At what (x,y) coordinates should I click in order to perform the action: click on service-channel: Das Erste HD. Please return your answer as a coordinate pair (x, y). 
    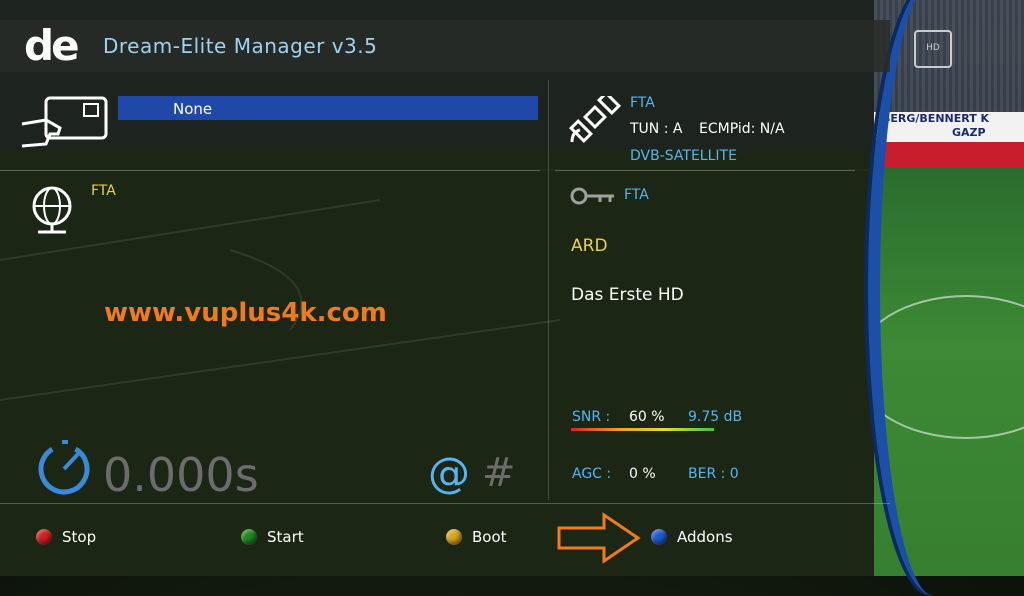
    Looking at the image, I should click on (627, 295).